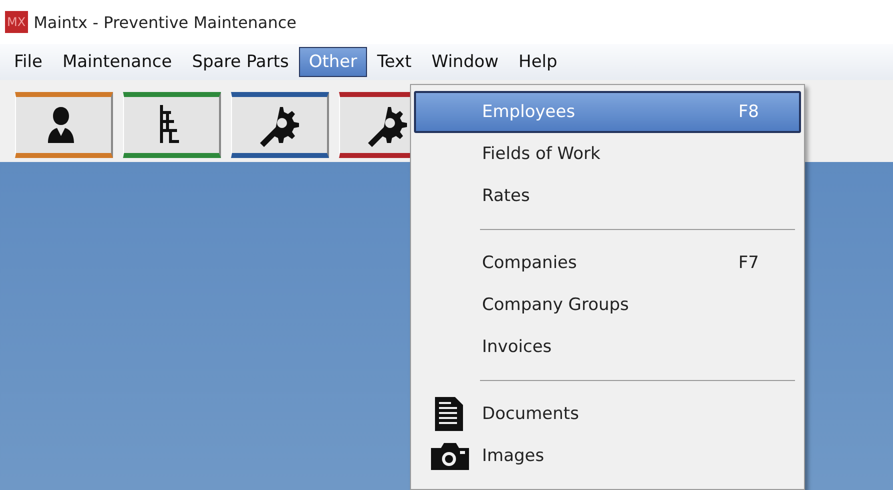  Describe the element at coordinates (607, 347) in the screenshot. I see `menu-item: Invoices` at that location.